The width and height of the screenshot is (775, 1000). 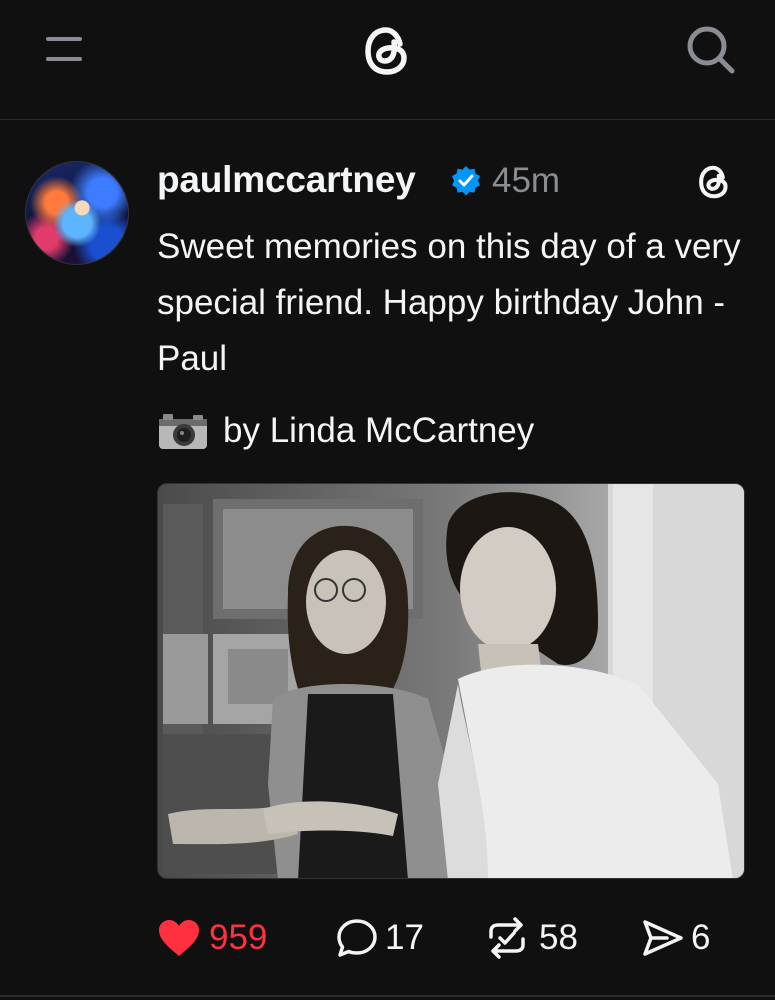 What do you see at coordinates (357, 938) in the screenshot?
I see `comment-icon` at bounding box center [357, 938].